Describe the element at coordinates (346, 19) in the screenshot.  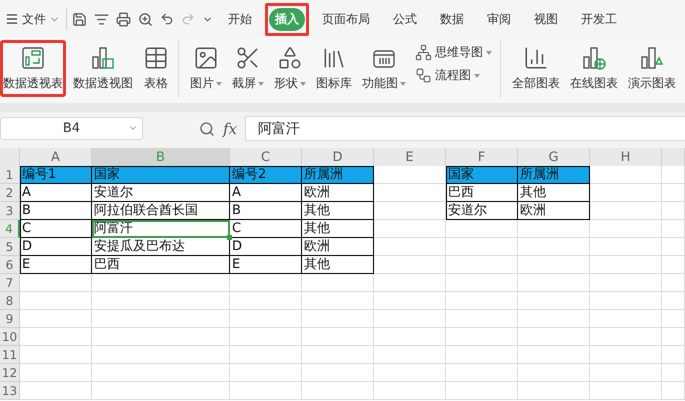
I see `ribbon-tab: 页面布局` at that location.